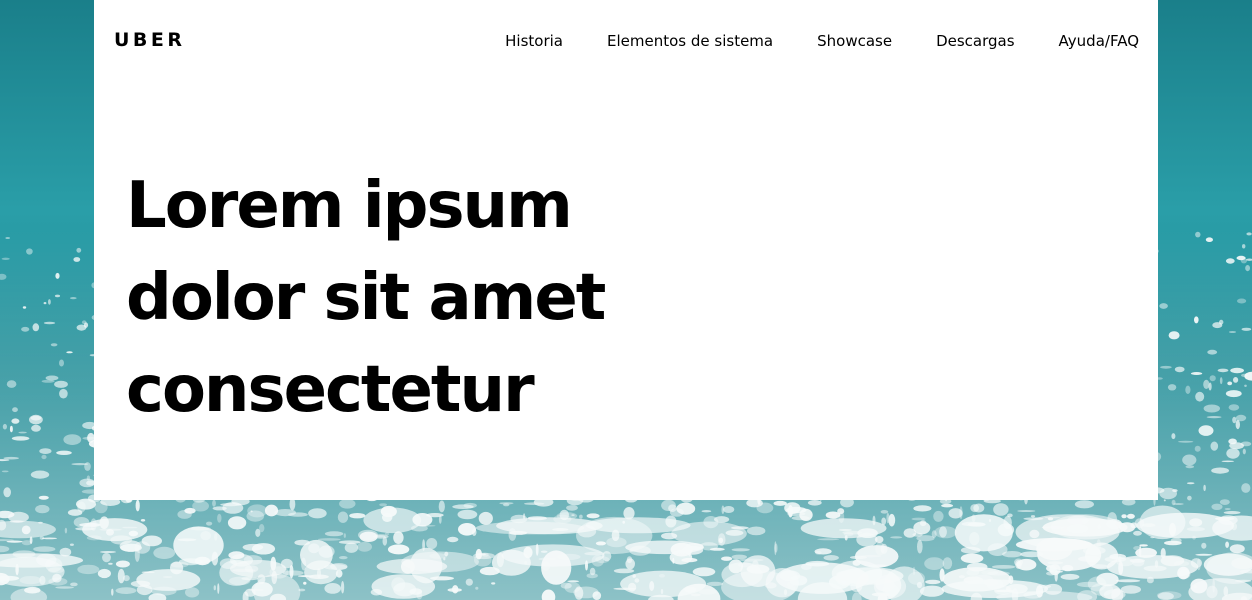 The height and width of the screenshot is (600, 1252). I want to click on hero-headline-line: dolor sit amet, so click(366, 298).